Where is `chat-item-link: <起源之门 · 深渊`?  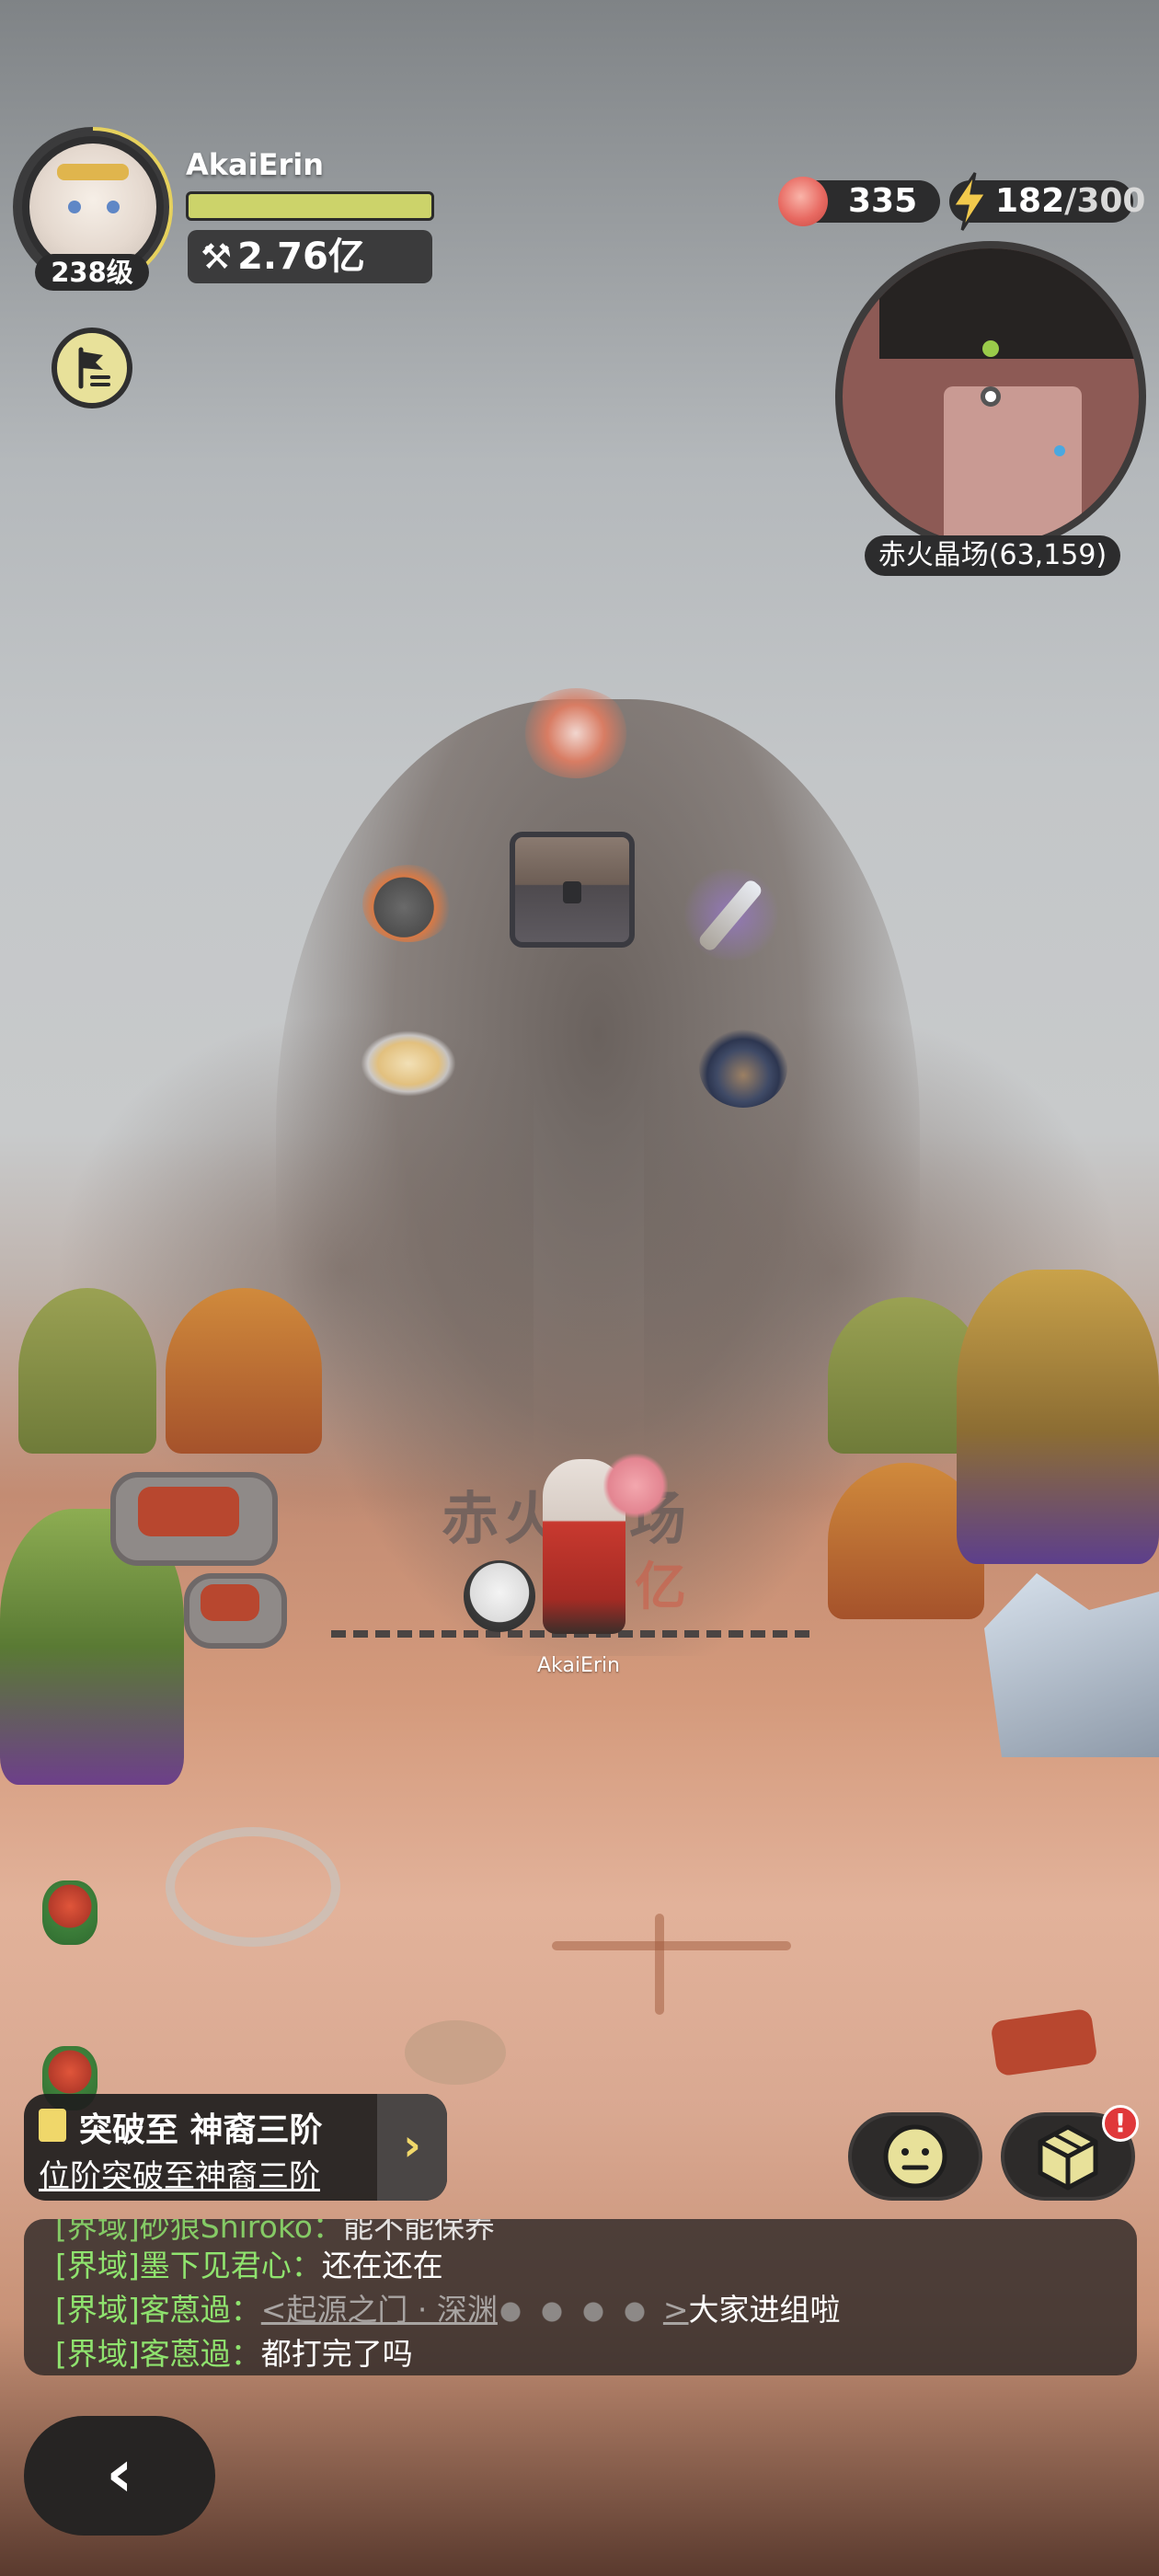
chat-item-link: <起源之门 · 深渊 is located at coordinates (379, 2310).